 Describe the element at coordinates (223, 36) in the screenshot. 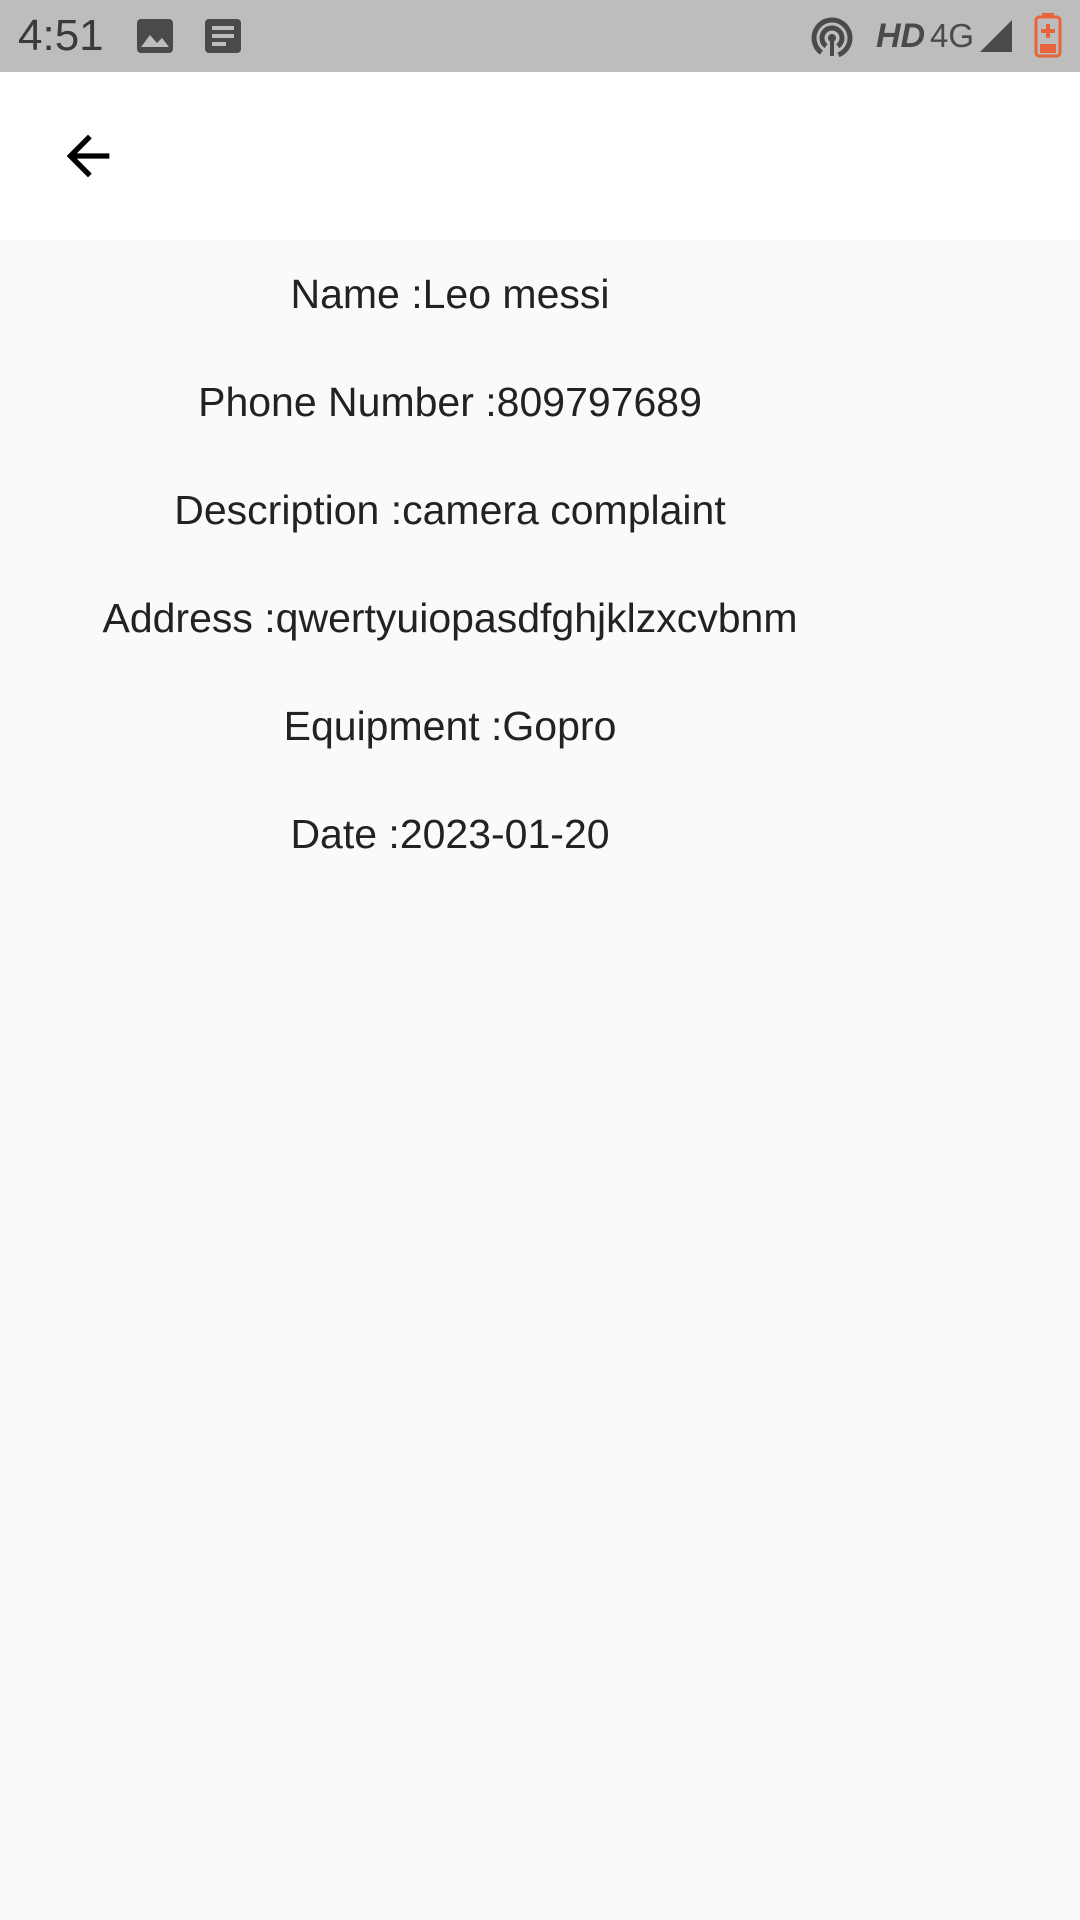

I see `notes-icon` at that location.